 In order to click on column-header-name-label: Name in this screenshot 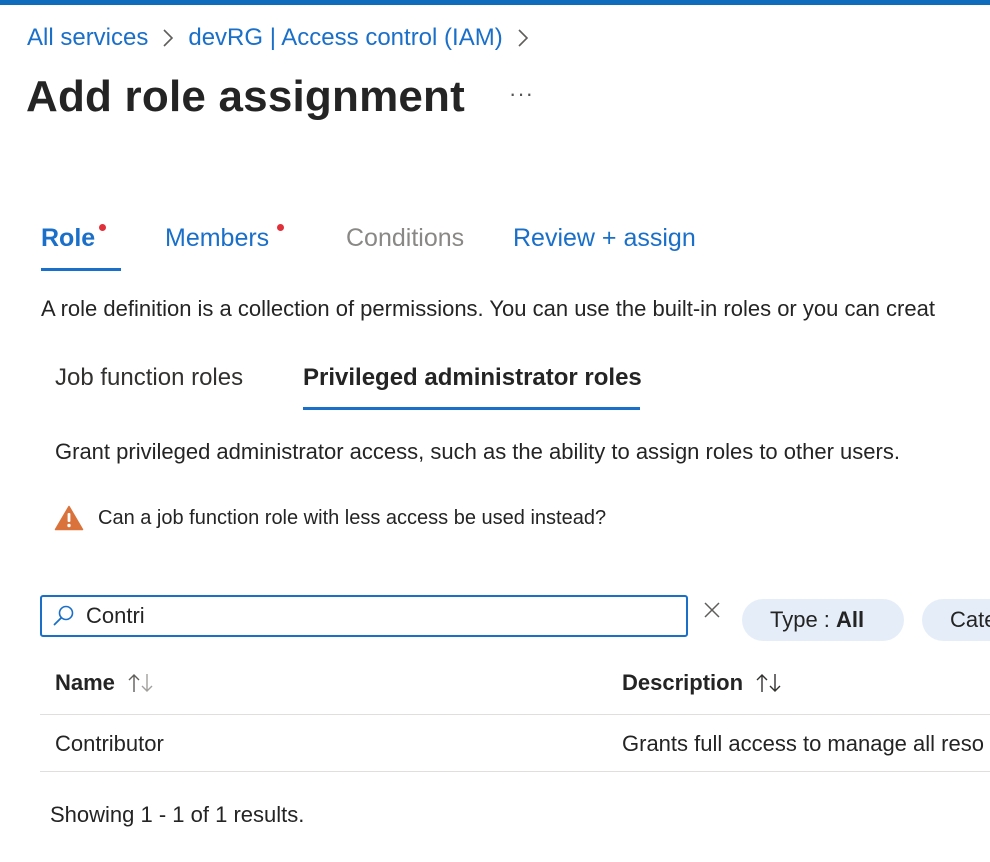, I will do `click(85, 682)`.